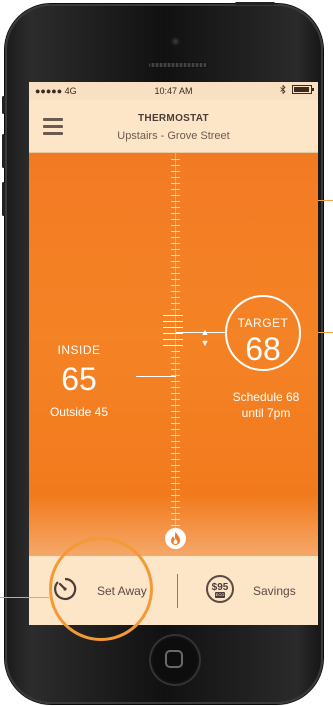 The image size is (333, 706). Describe the element at coordinates (303, 89) in the screenshot. I see `battery-icon` at that location.